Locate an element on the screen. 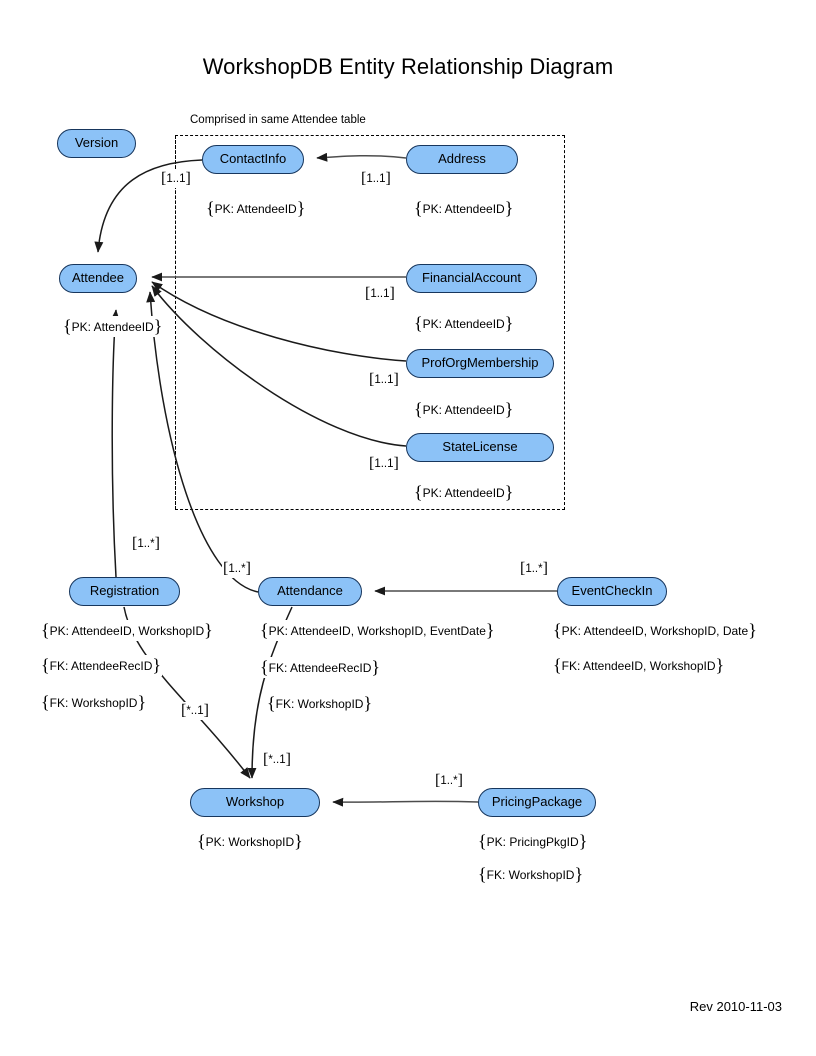 This screenshot has height=1056, width=816. entity-eventcheckin: EventCheckIn is located at coordinates (612, 591).